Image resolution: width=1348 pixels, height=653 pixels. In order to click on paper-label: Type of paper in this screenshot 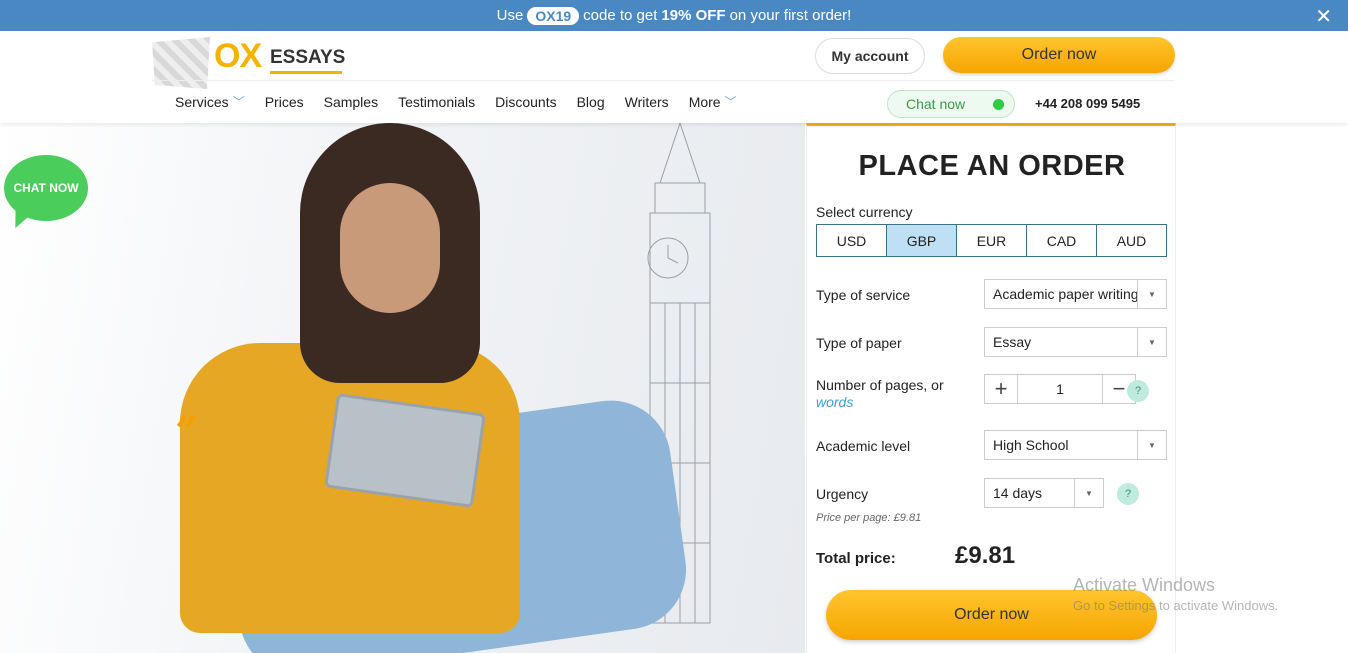, I will do `click(859, 343)`.